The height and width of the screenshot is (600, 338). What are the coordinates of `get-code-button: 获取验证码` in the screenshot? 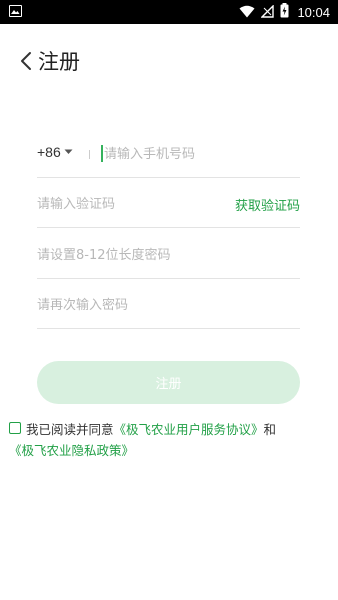 It's located at (267, 204).